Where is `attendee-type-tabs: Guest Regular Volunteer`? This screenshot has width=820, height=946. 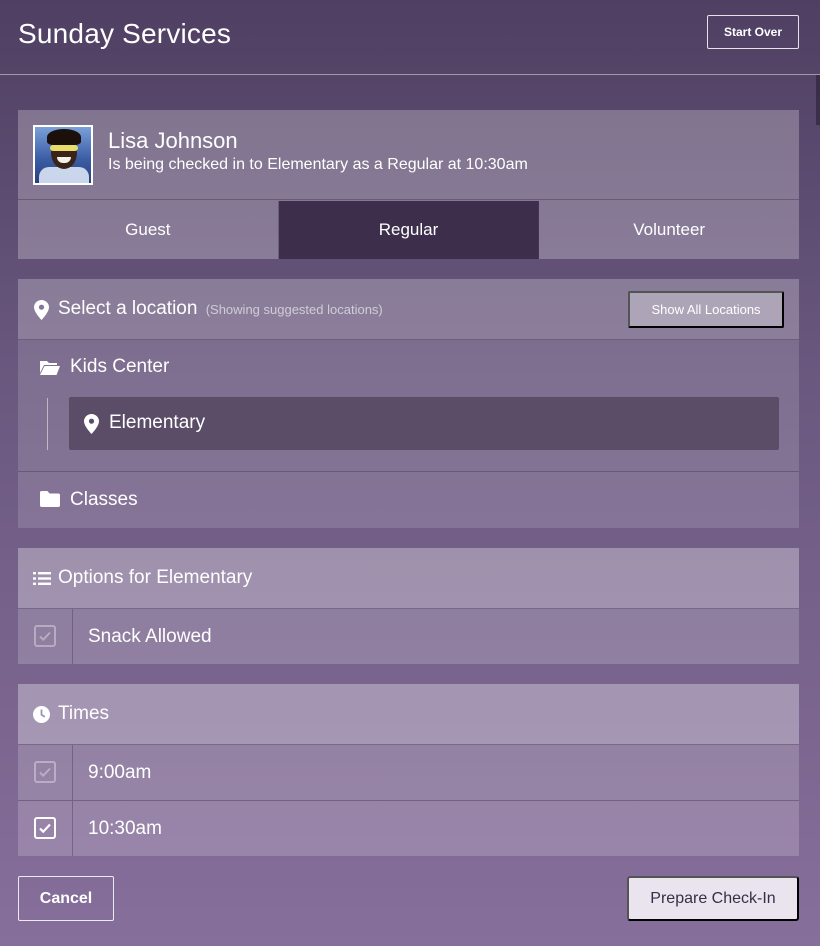
attendee-type-tabs: Guest Regular Volunteer is located at coordinates (408, 230).